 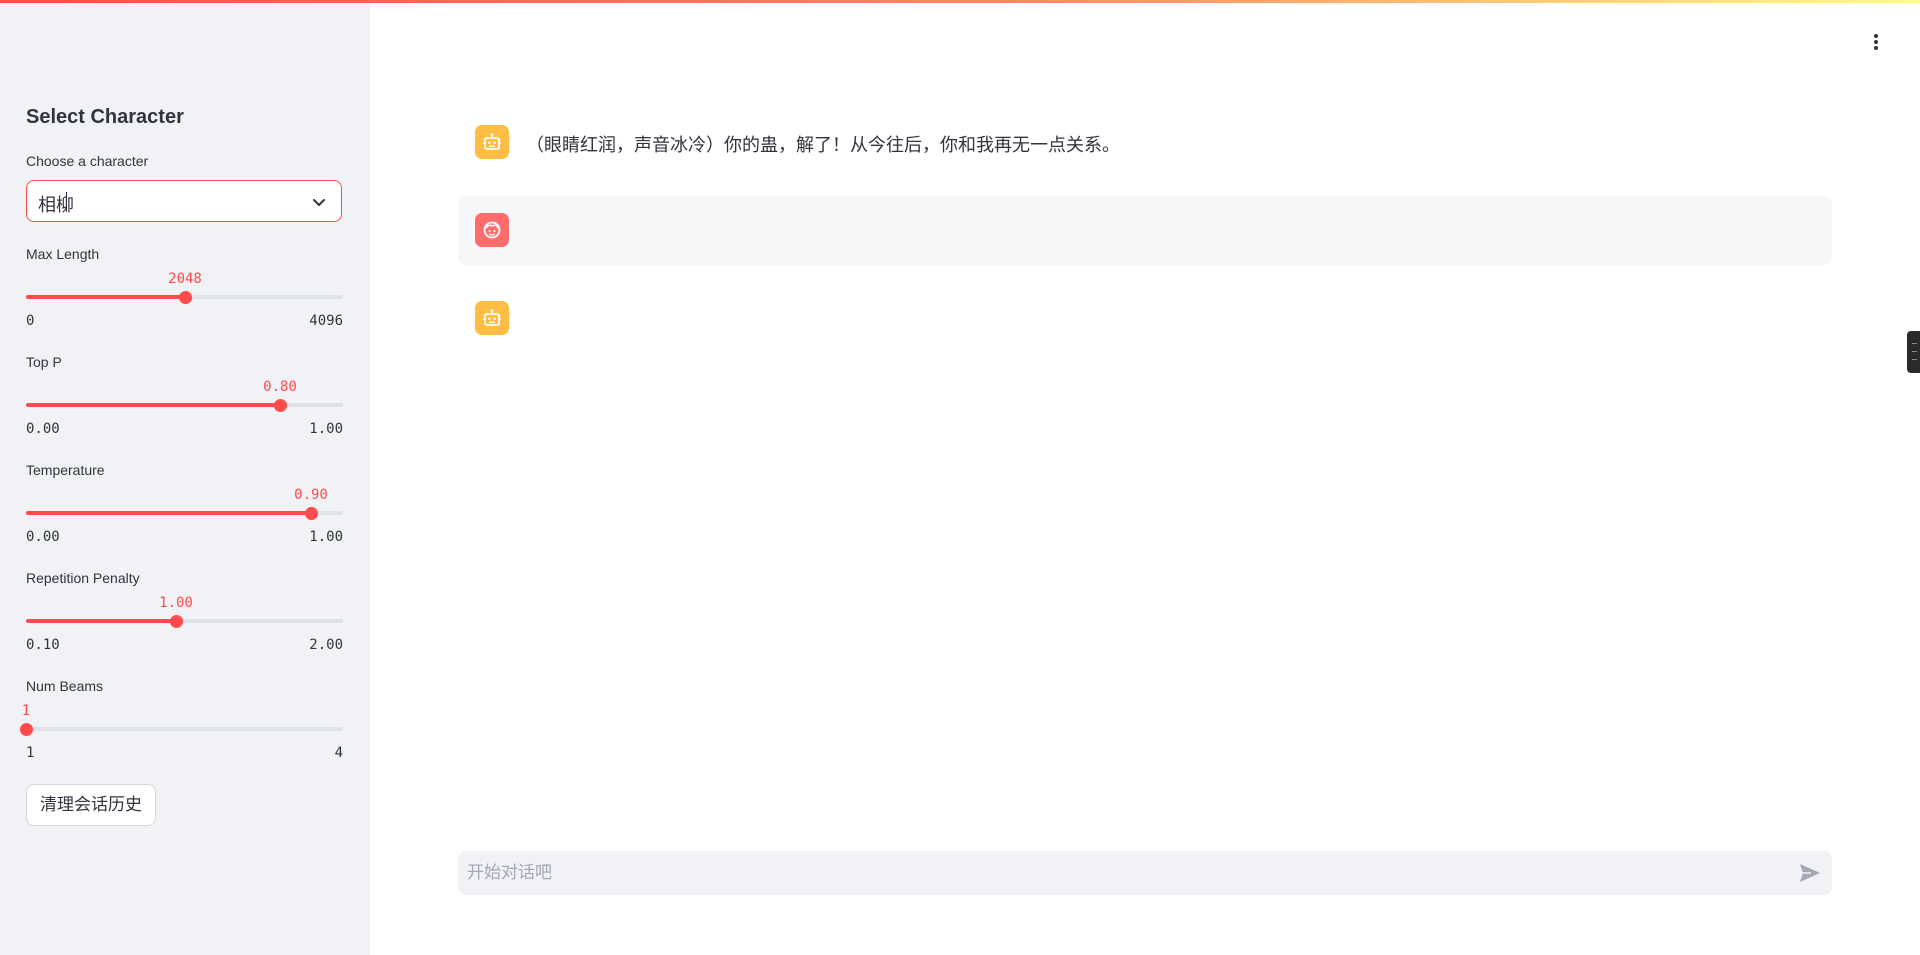 What do you see at coordinates (184, 201) in the screenshot?
I see `character-select: 相柳` at bounding box center [184, 201].